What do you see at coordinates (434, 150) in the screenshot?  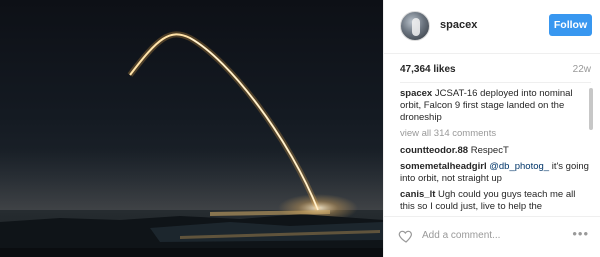 I see `comment-username: countteodor.88` at bounding box center [434, 150].